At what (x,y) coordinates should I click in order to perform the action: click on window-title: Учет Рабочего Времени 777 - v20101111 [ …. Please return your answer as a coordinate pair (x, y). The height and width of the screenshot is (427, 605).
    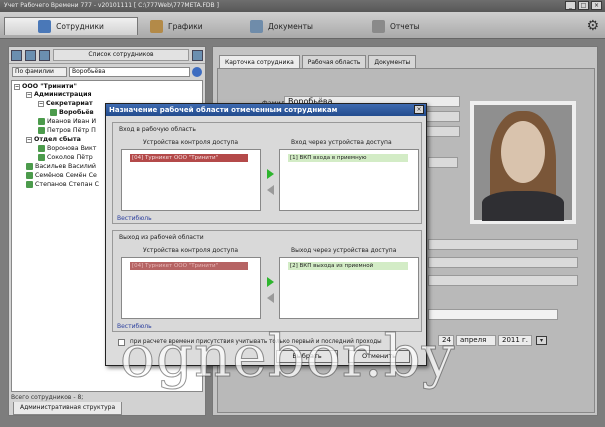
    Looking at the image, I should click on (111, 5).